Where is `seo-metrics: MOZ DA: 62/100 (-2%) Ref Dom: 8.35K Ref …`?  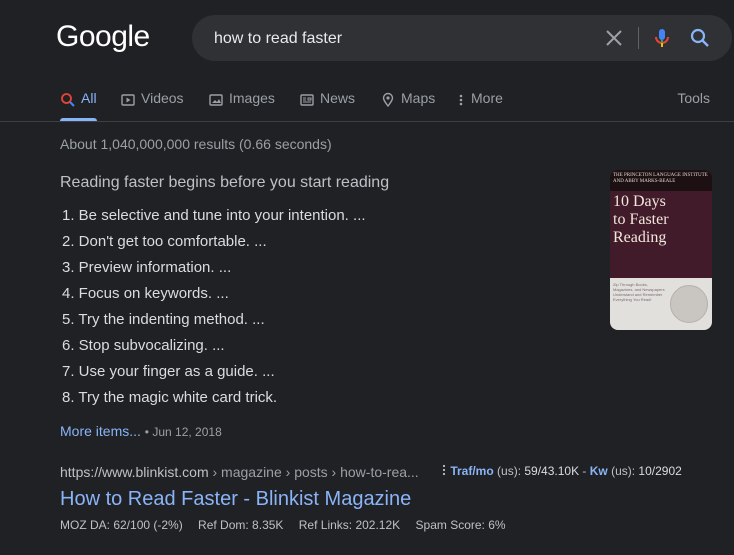 seo-metrics: MOZ DA: 62/100 (-2%) Ref Dom: 8.35K Ref … is located at coordinates (289, 525).